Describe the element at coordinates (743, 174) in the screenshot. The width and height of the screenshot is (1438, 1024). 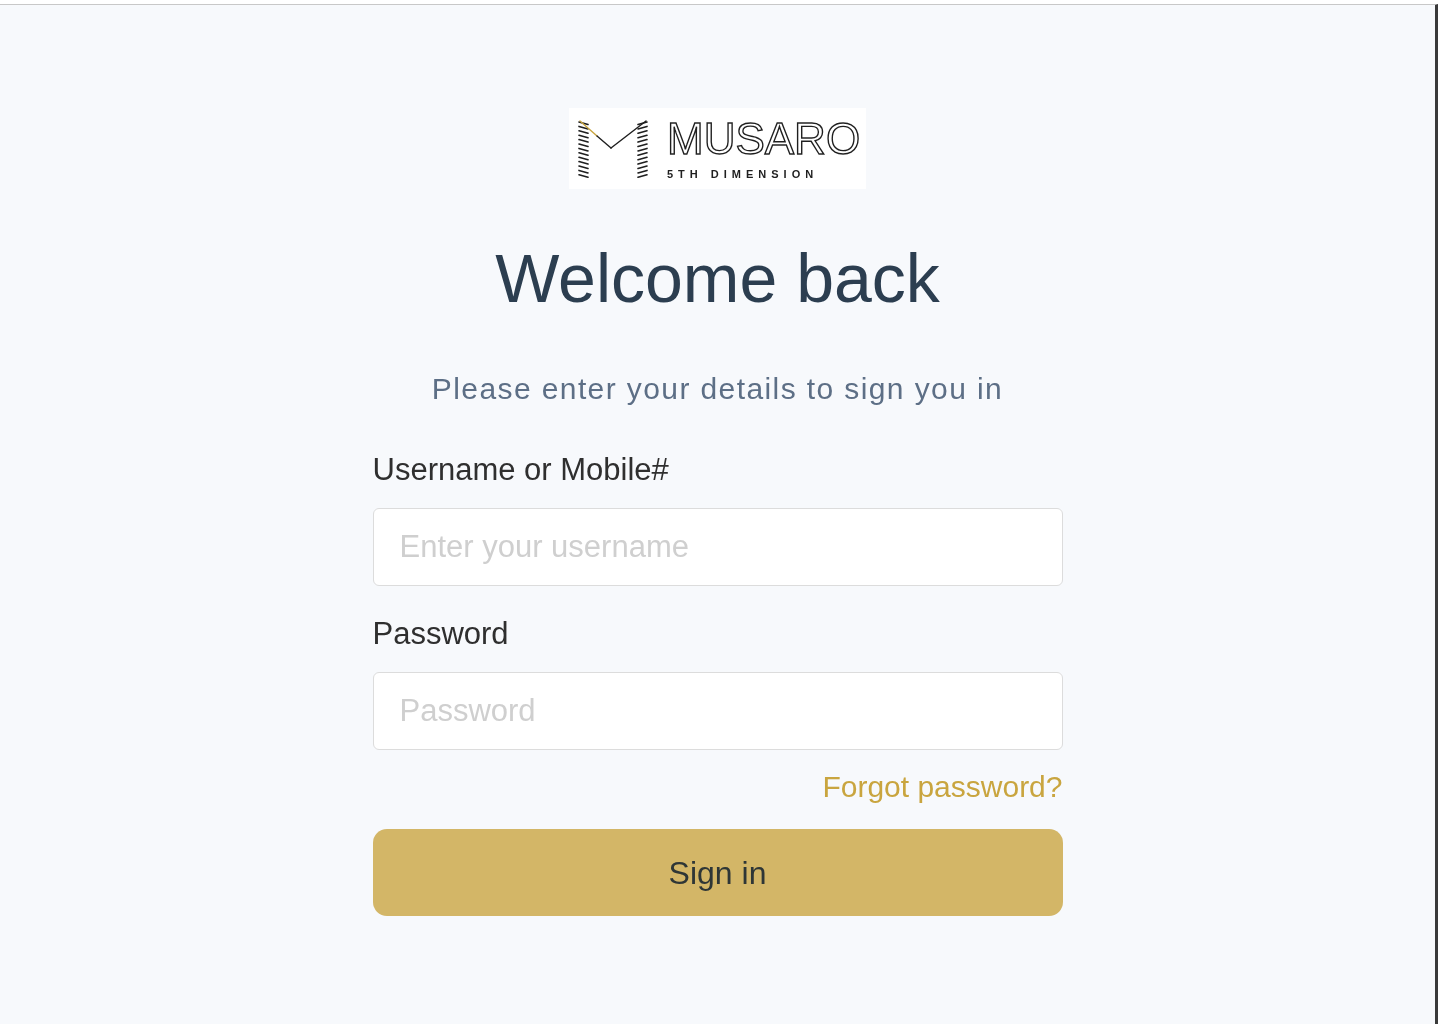
I see `logo-tagline: 5TH DIMENSION` at that location.